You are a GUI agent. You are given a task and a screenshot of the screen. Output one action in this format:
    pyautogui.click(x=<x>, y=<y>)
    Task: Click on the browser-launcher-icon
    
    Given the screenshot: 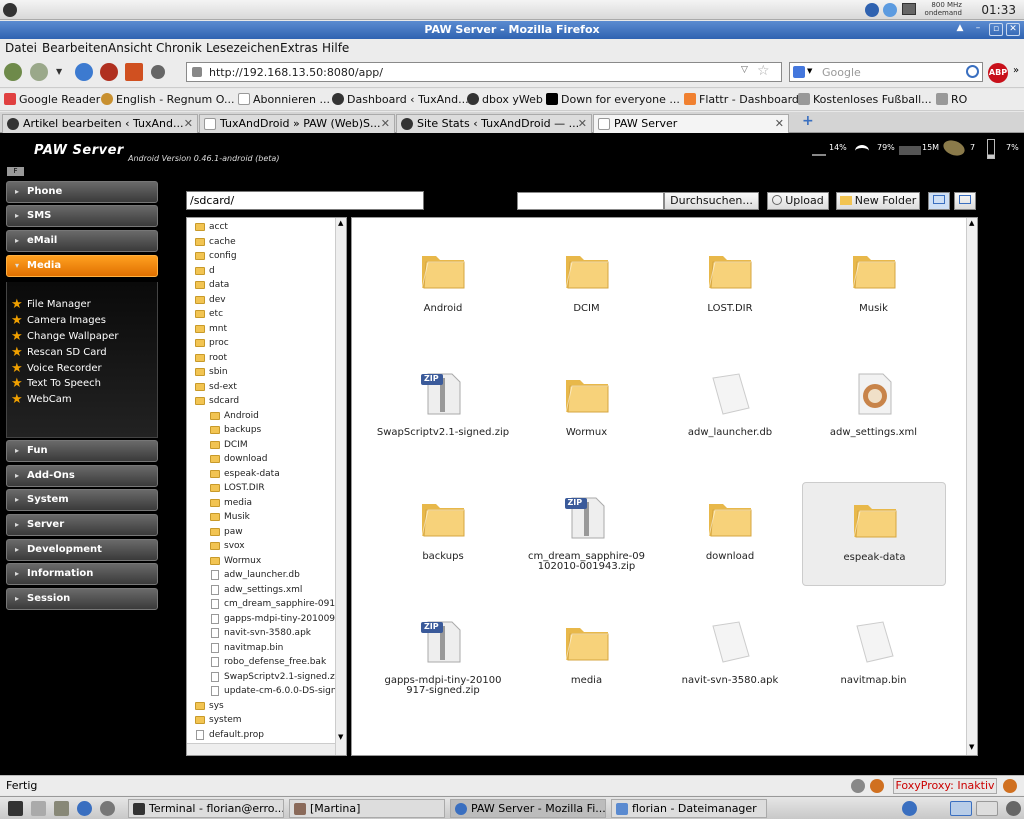 What is the action you would take?
    pyautogui.click(x=84, y=808)
    